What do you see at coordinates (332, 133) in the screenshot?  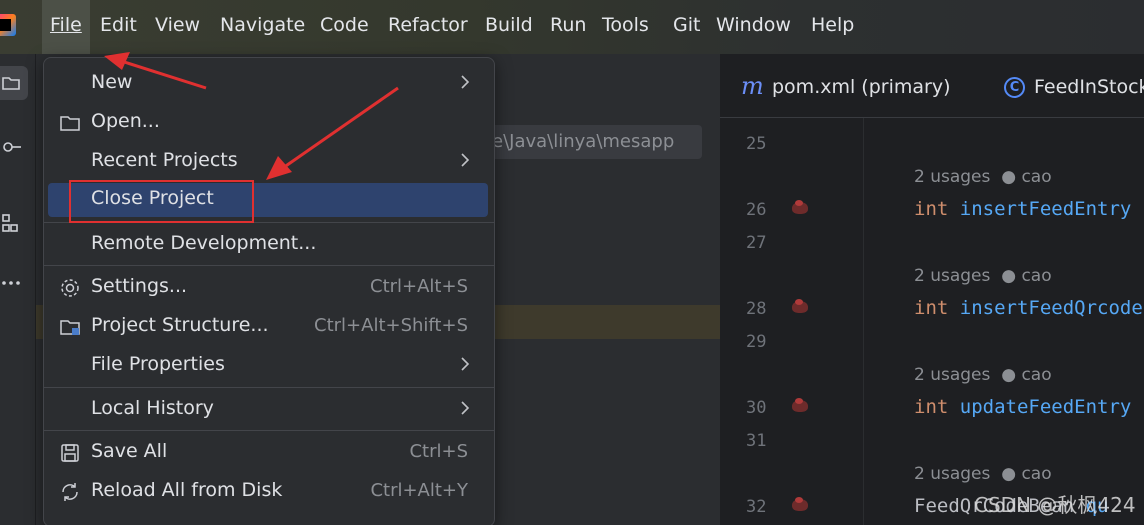 I see `annotation-arrow-close-project` at bounding box center [332, 133].